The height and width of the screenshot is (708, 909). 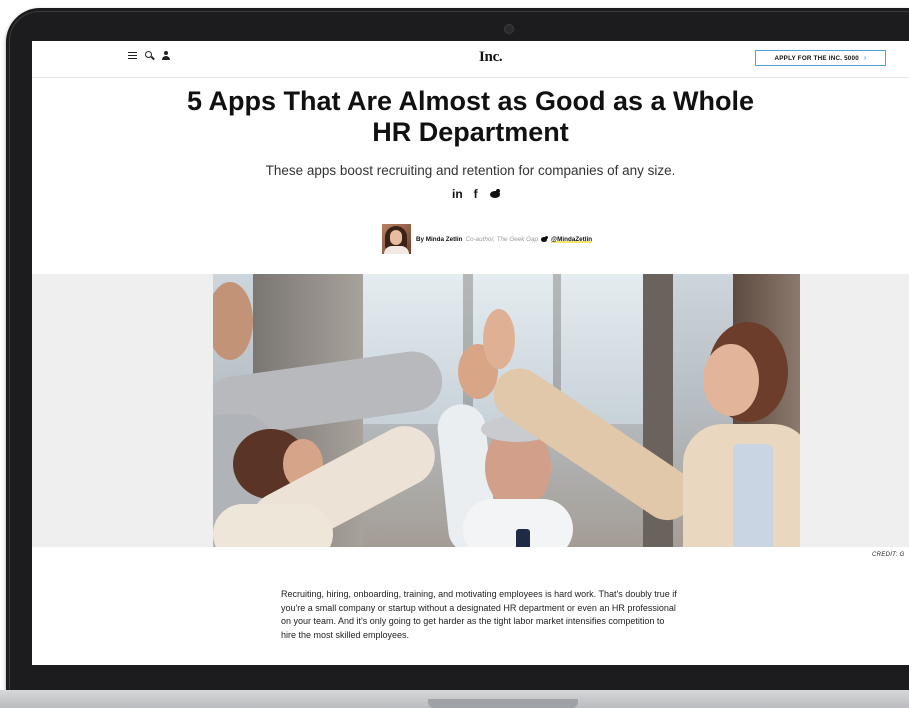 I want to click on share-bar: in f, so click(x=476, y=194).